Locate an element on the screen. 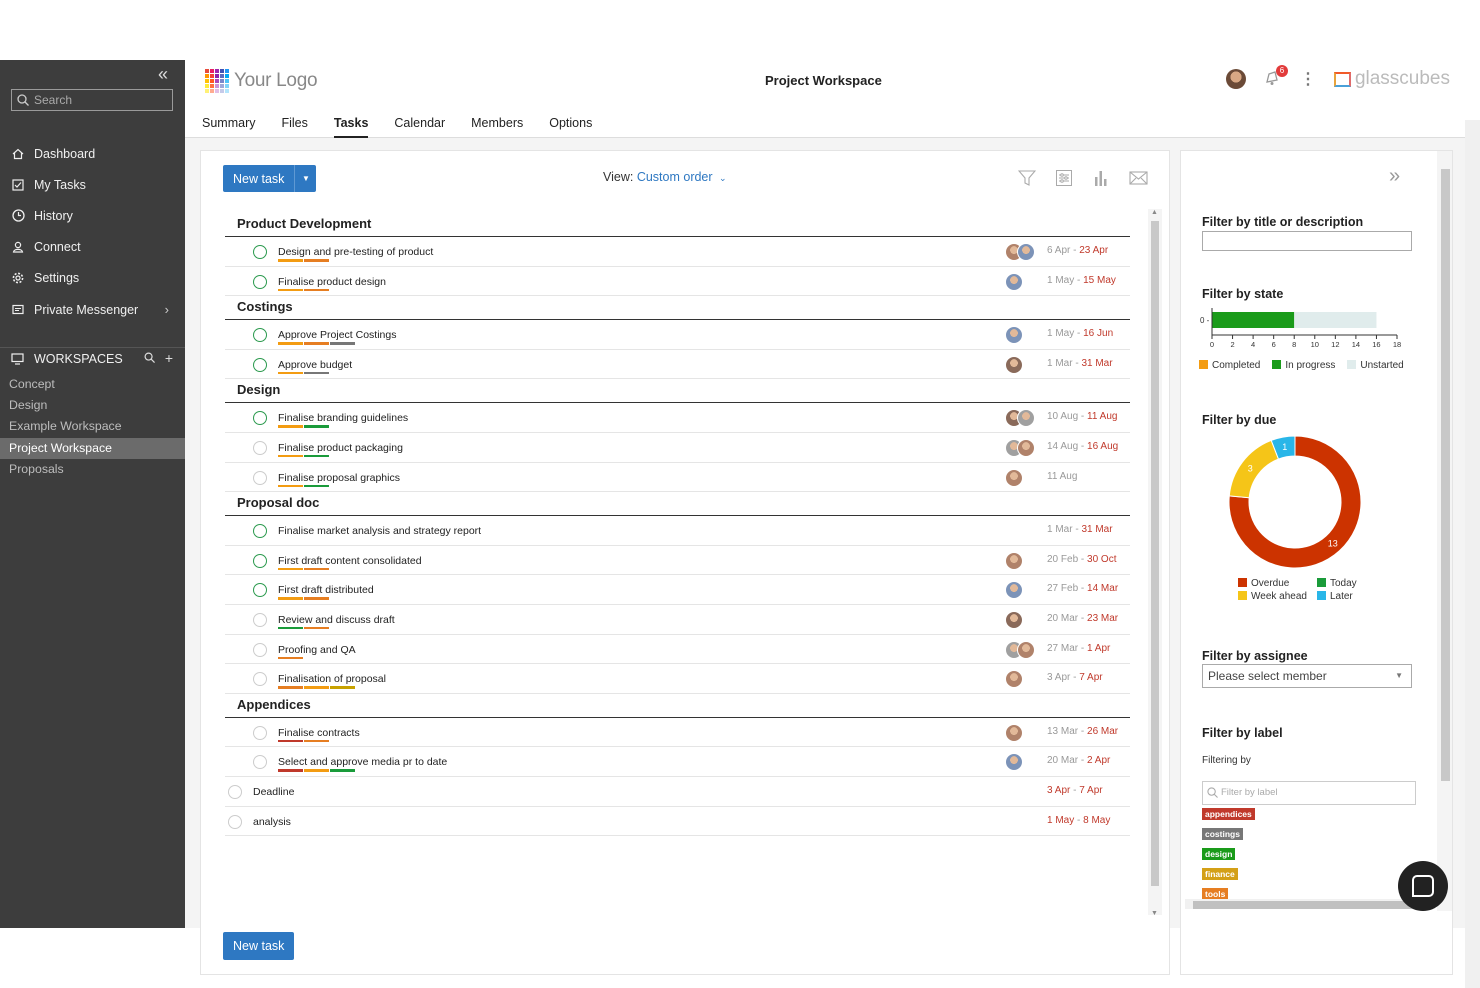  label-search-input: Filter by label is located at coordinates (1309, 793).